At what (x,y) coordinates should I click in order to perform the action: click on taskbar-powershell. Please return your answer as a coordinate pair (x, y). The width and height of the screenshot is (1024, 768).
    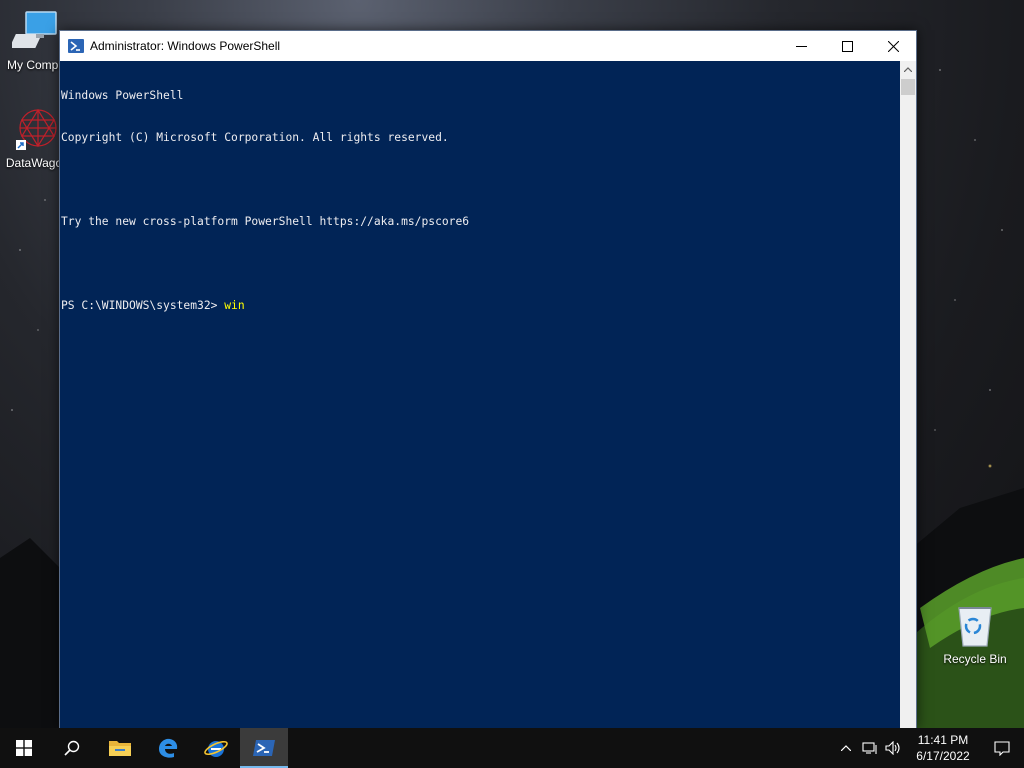
    Looking at the image, I should click on (264, 748).